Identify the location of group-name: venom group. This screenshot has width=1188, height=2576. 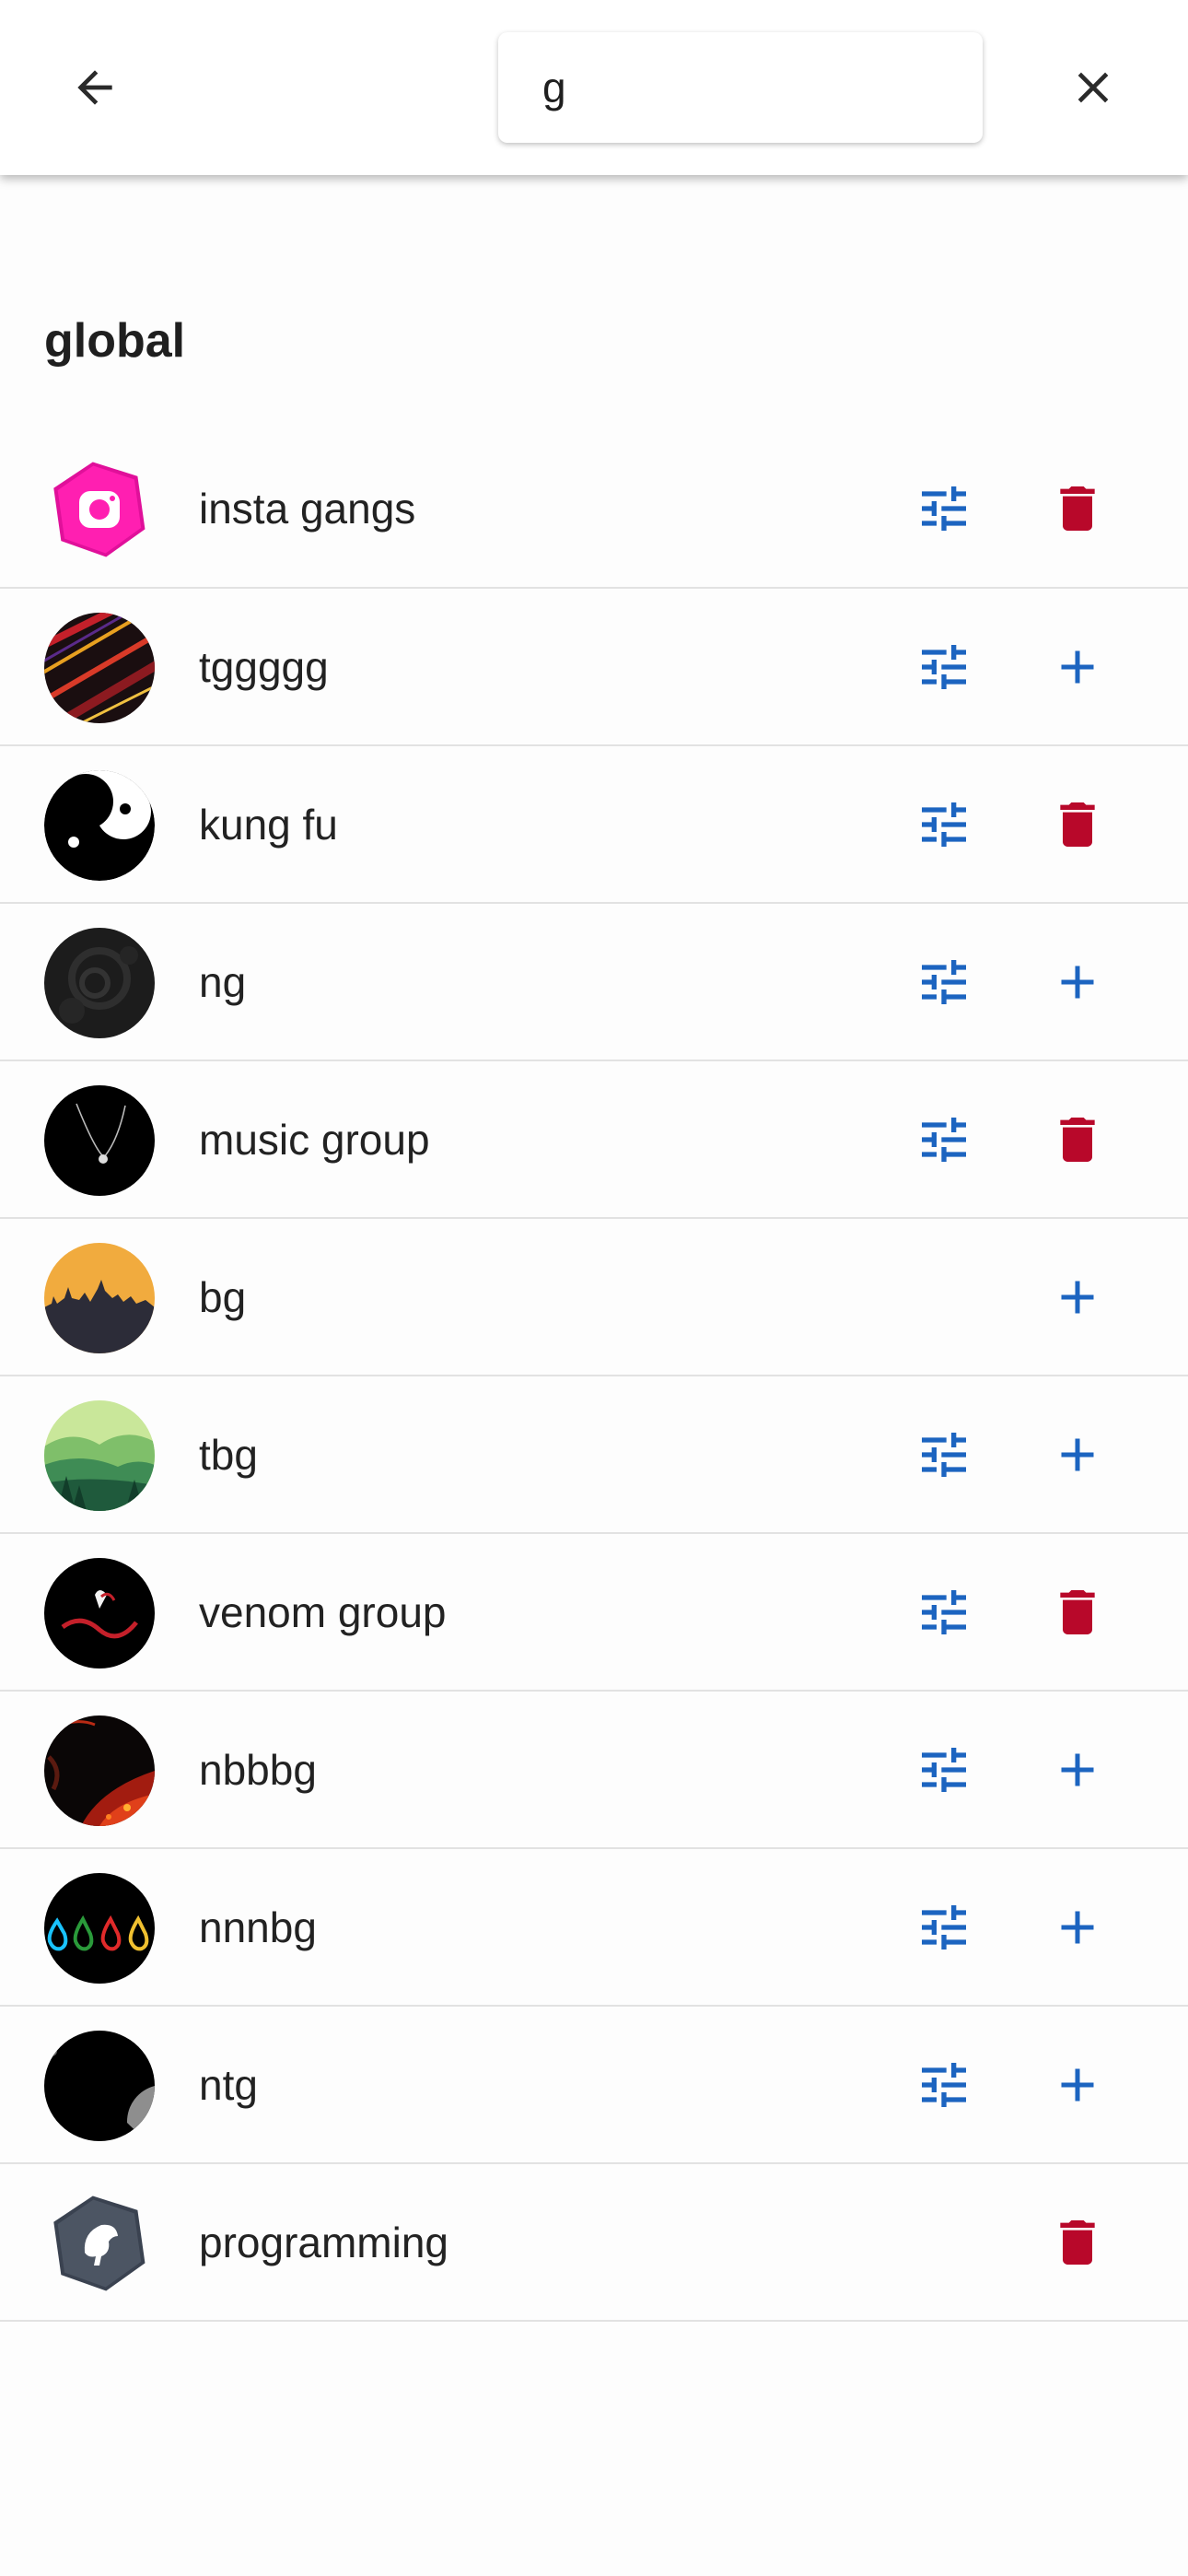
(323, 1611).